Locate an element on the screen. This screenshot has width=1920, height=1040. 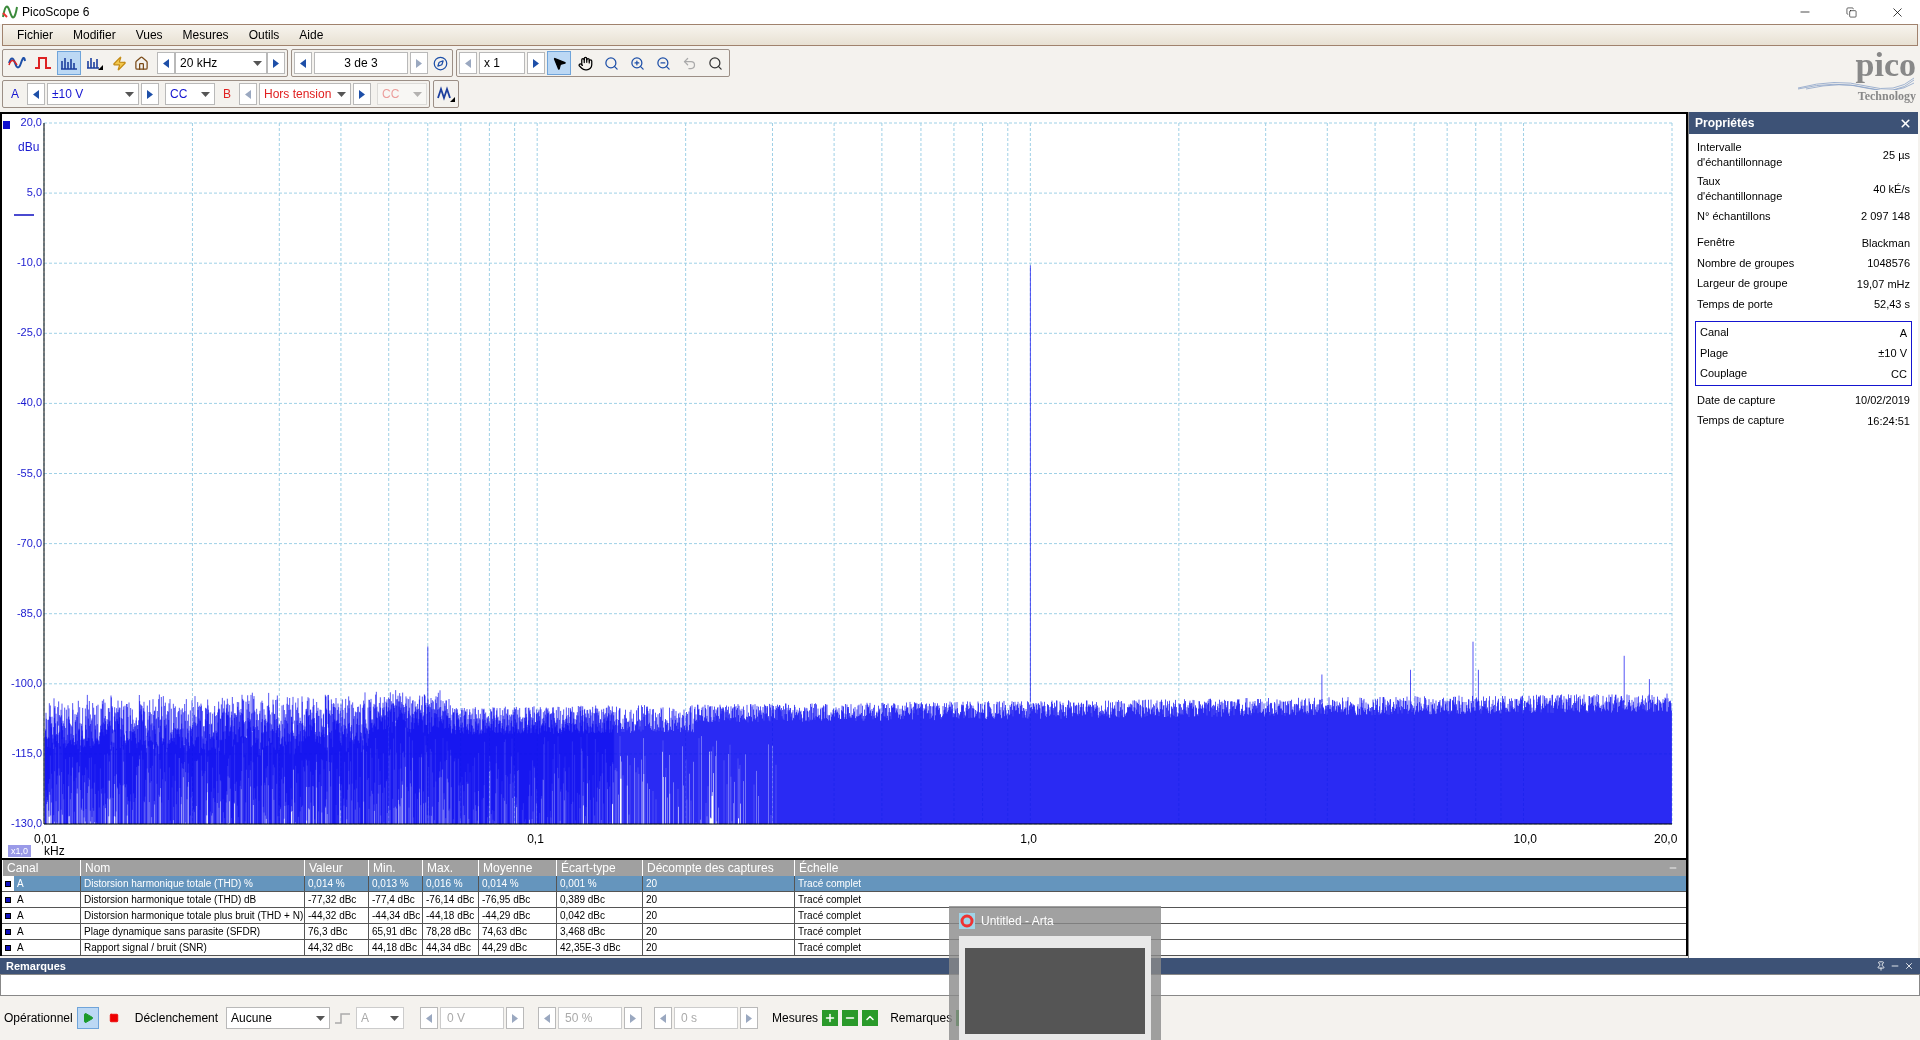
menu-item: Outils is located at coordinates (264, 35).